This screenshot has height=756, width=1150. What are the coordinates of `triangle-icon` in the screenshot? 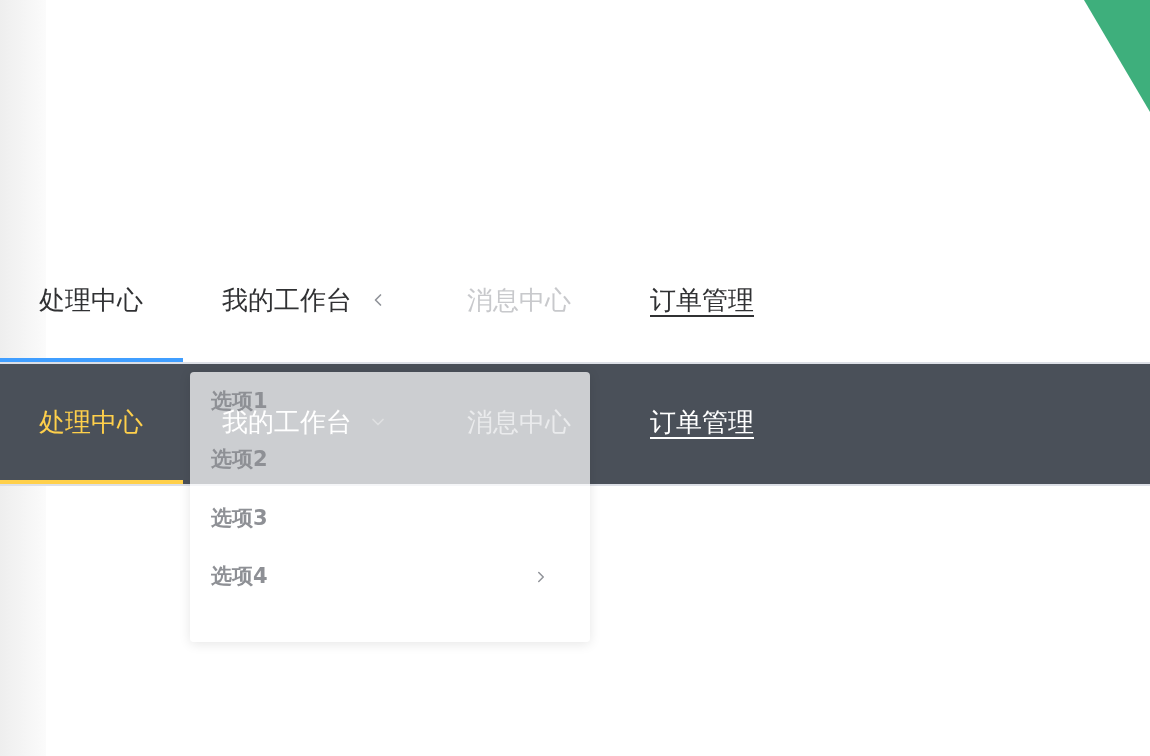 It's located at (1117, 56).